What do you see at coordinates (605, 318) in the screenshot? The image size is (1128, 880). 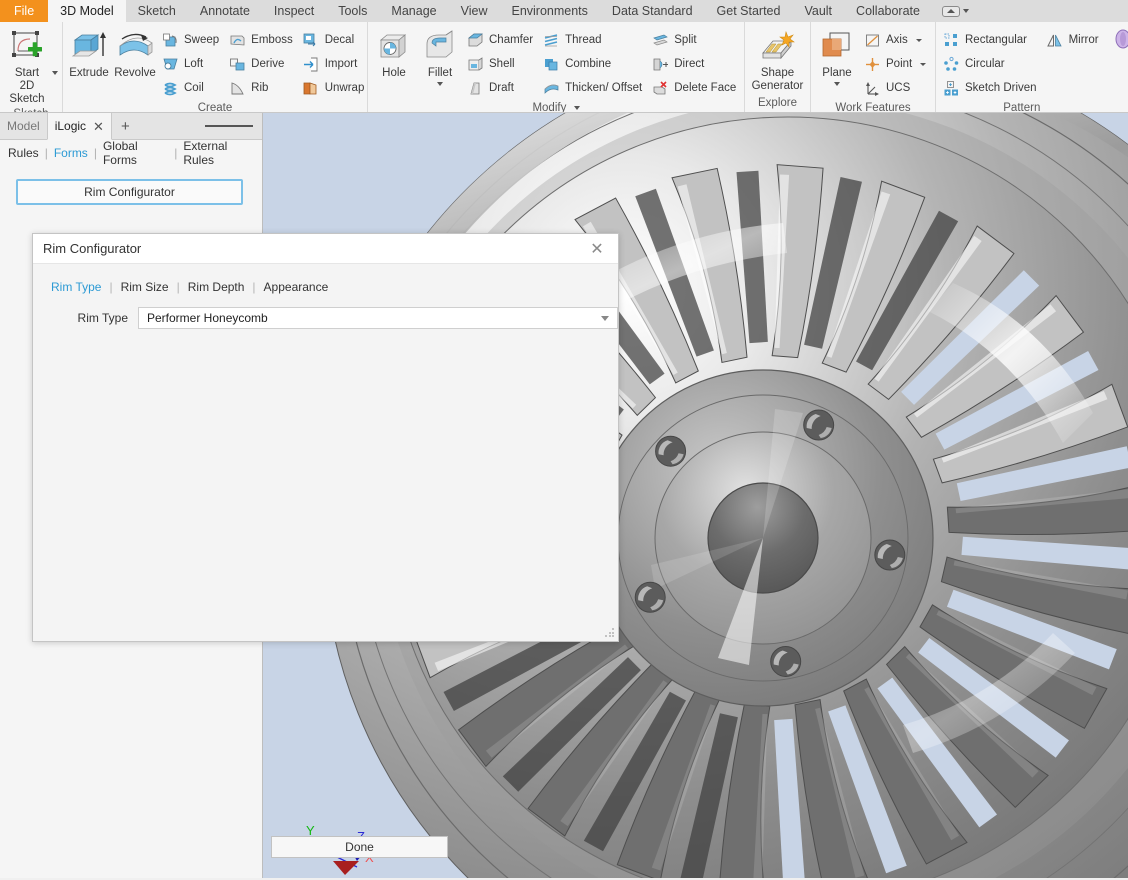 I see `chevron-down-icon` at bounding box center [605, 318].